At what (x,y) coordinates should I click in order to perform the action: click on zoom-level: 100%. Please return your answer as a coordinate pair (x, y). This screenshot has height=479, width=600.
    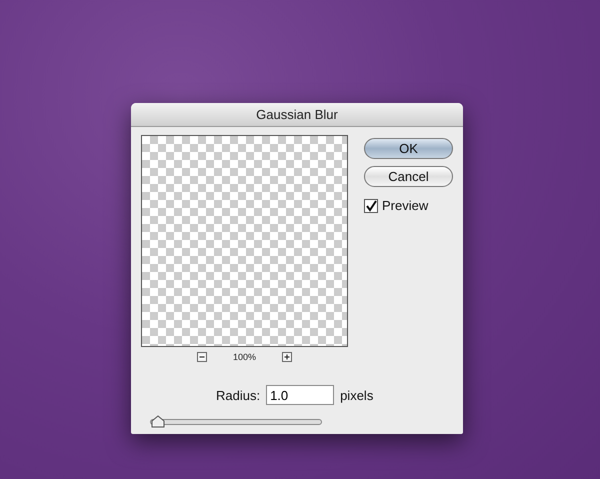
    Looking at the image, I should click on (244, 357).